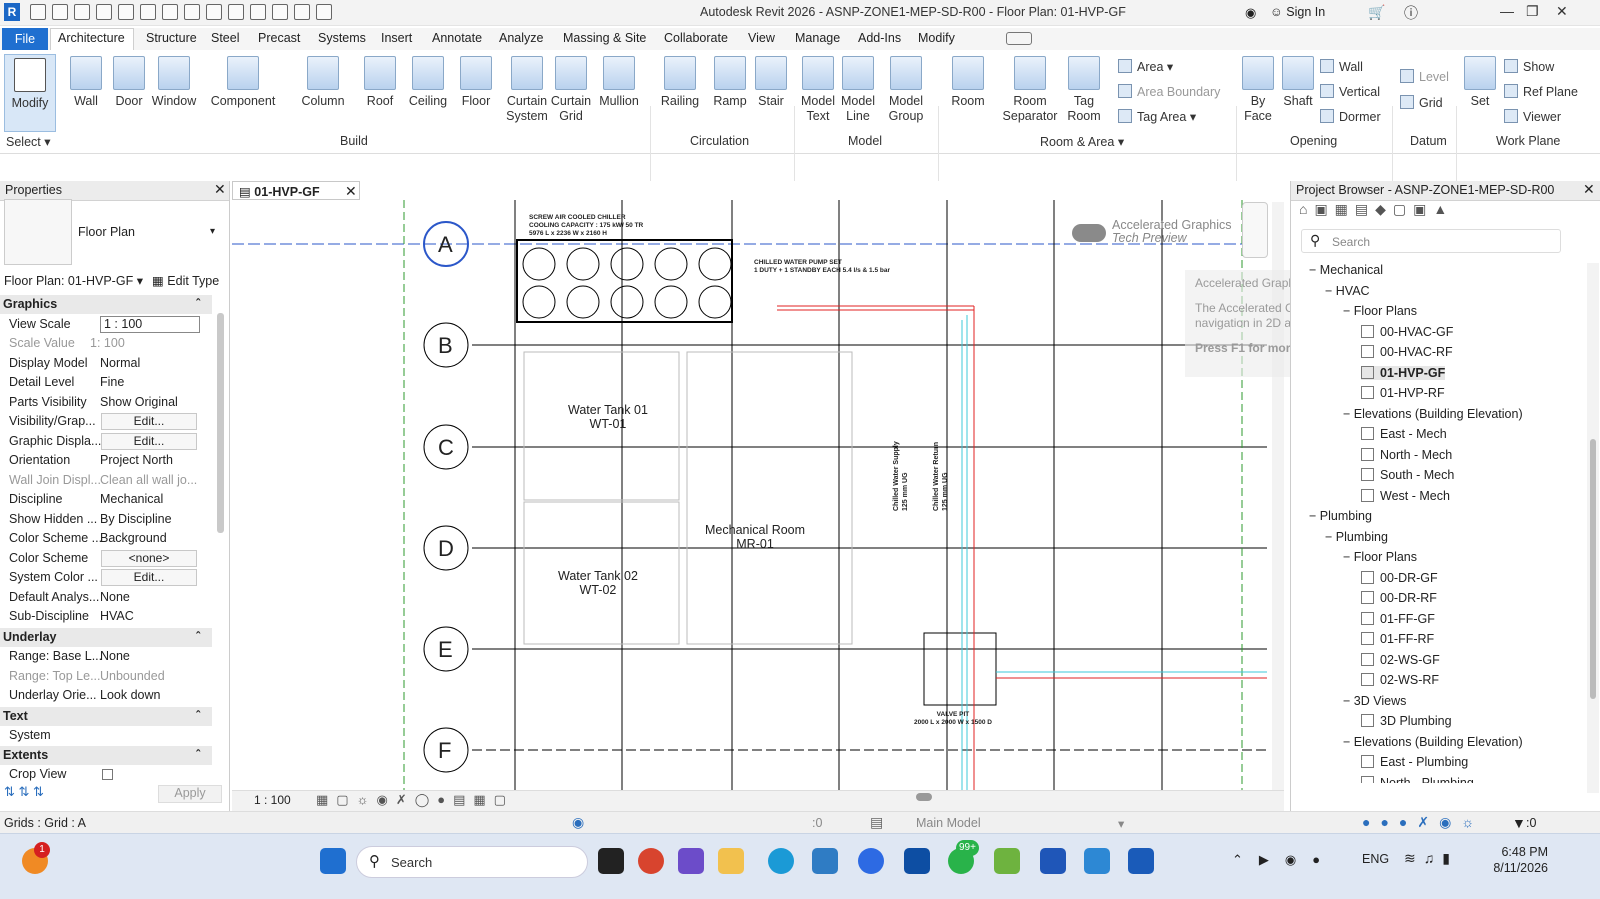 The image size is (1600, 899). Describe the element at coordinates (198, 716) in the screenshot. I see `collapse-icon: ˆ` at that location.